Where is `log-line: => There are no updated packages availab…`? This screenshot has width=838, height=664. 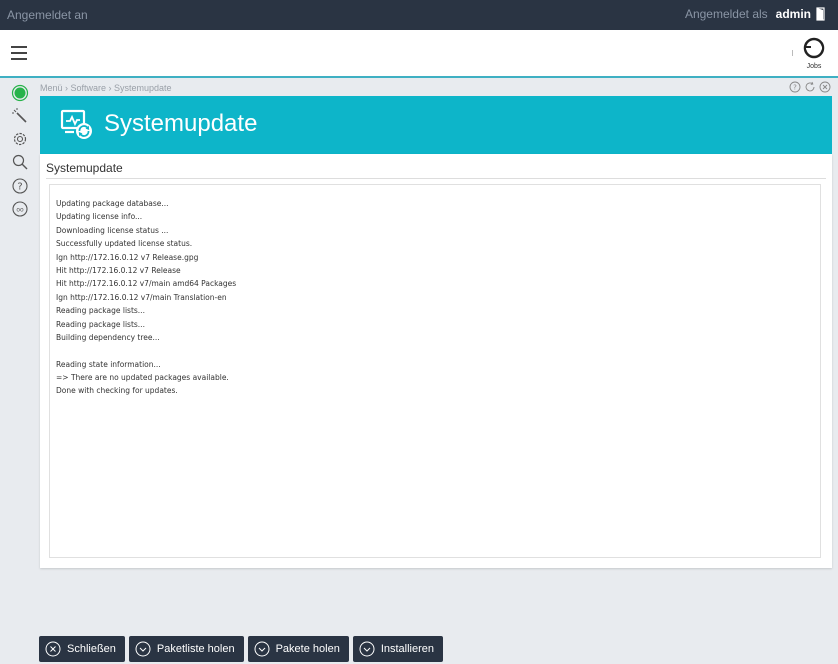
log-line: => There are no updated packages availab… is located at coordinates (142, 378).